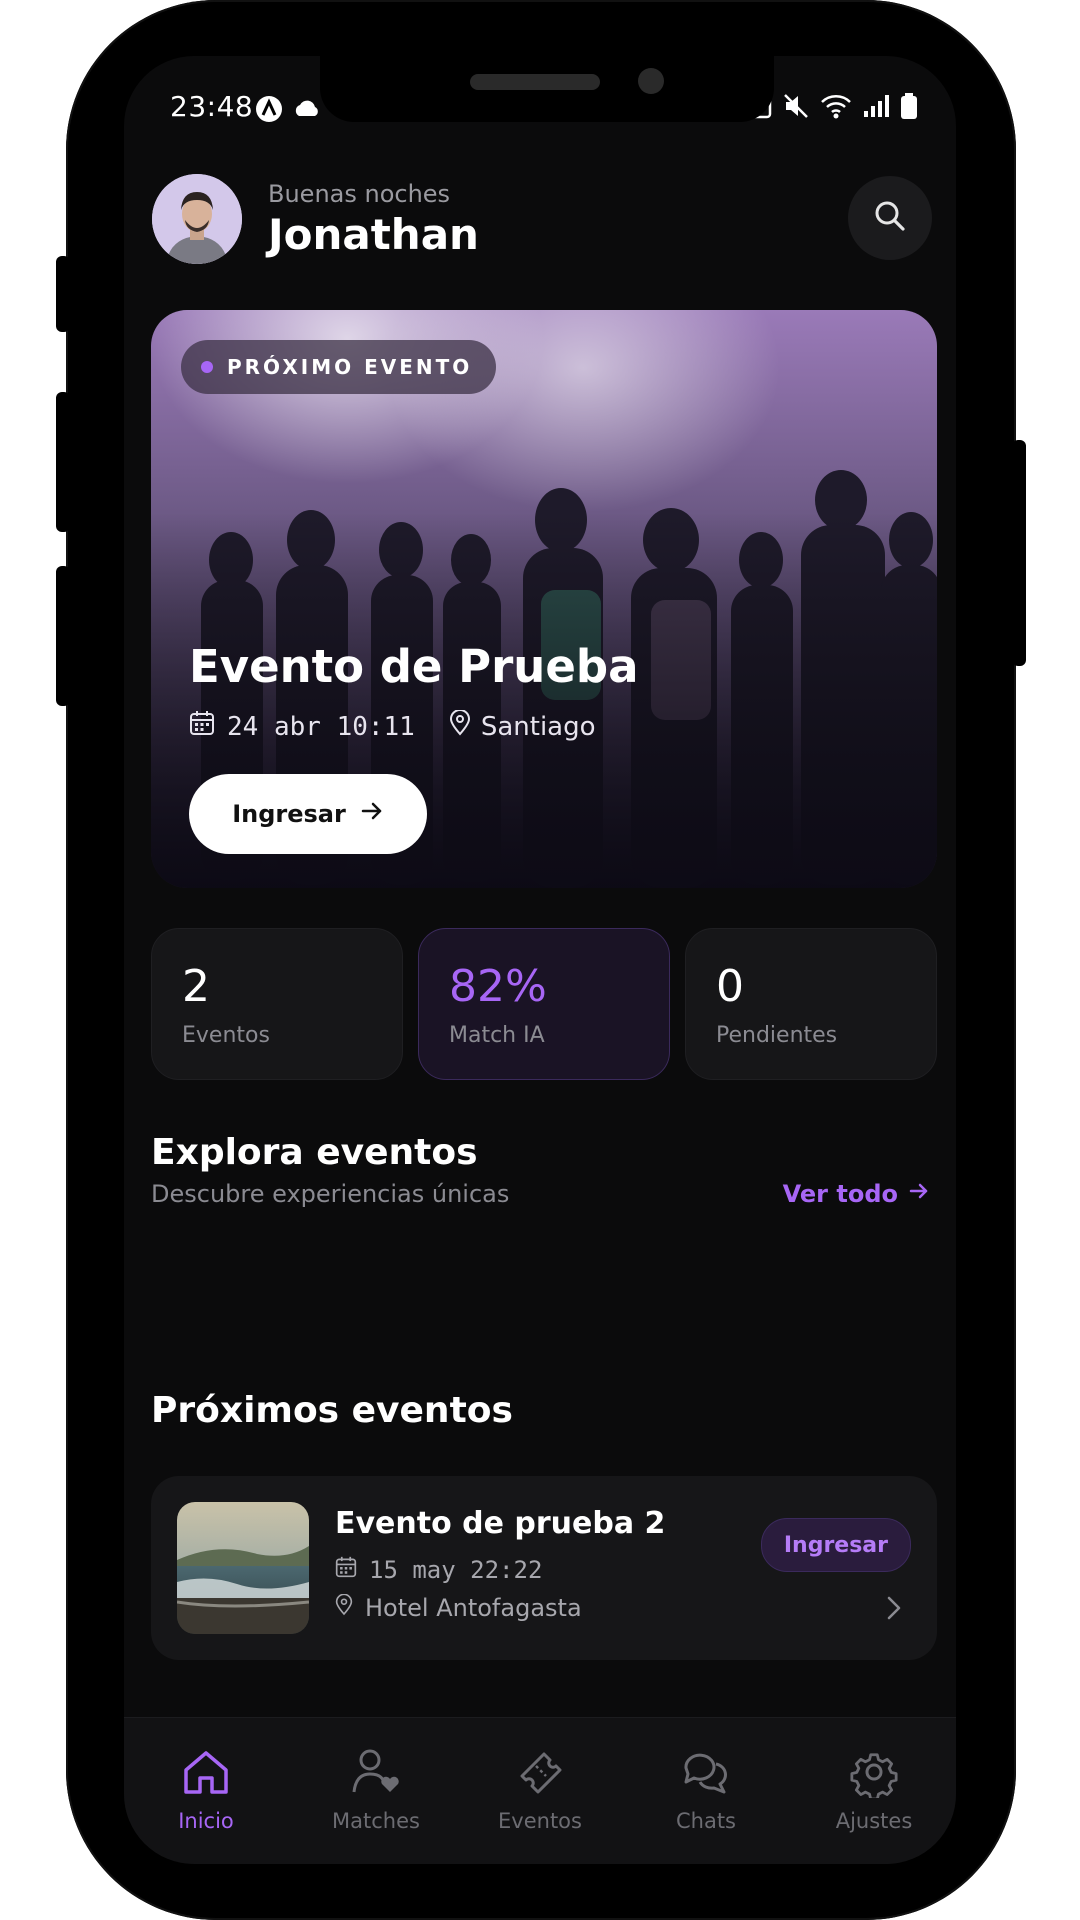 This screenshot has width=1080, height=1920. What do you see at coordinates (909, 109) in the screenshot?
I see `battery-icon` at bounding box center [909, 109].